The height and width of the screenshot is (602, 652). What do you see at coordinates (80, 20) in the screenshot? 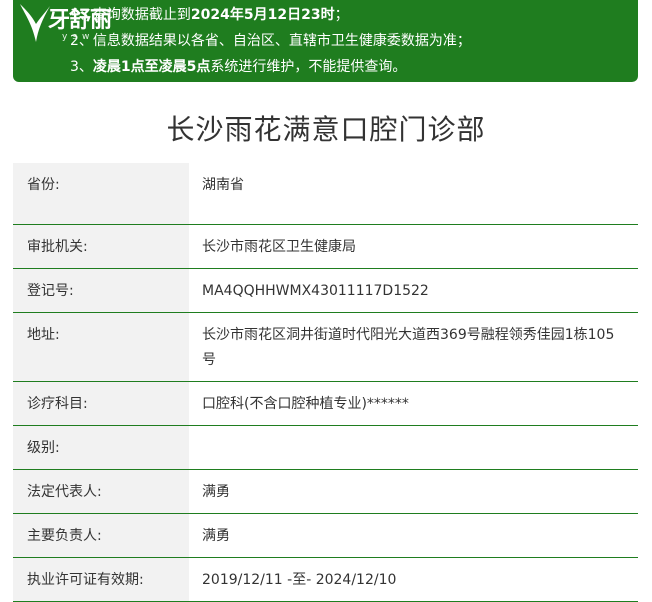
I see `logo-text: 牙舒丽` at bounding box center [80, 20].